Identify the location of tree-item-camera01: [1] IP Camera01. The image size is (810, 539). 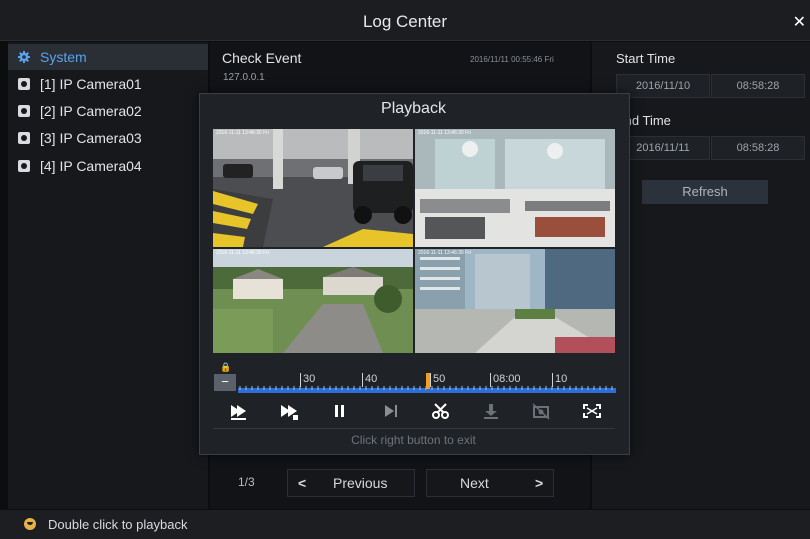
(108, 84).